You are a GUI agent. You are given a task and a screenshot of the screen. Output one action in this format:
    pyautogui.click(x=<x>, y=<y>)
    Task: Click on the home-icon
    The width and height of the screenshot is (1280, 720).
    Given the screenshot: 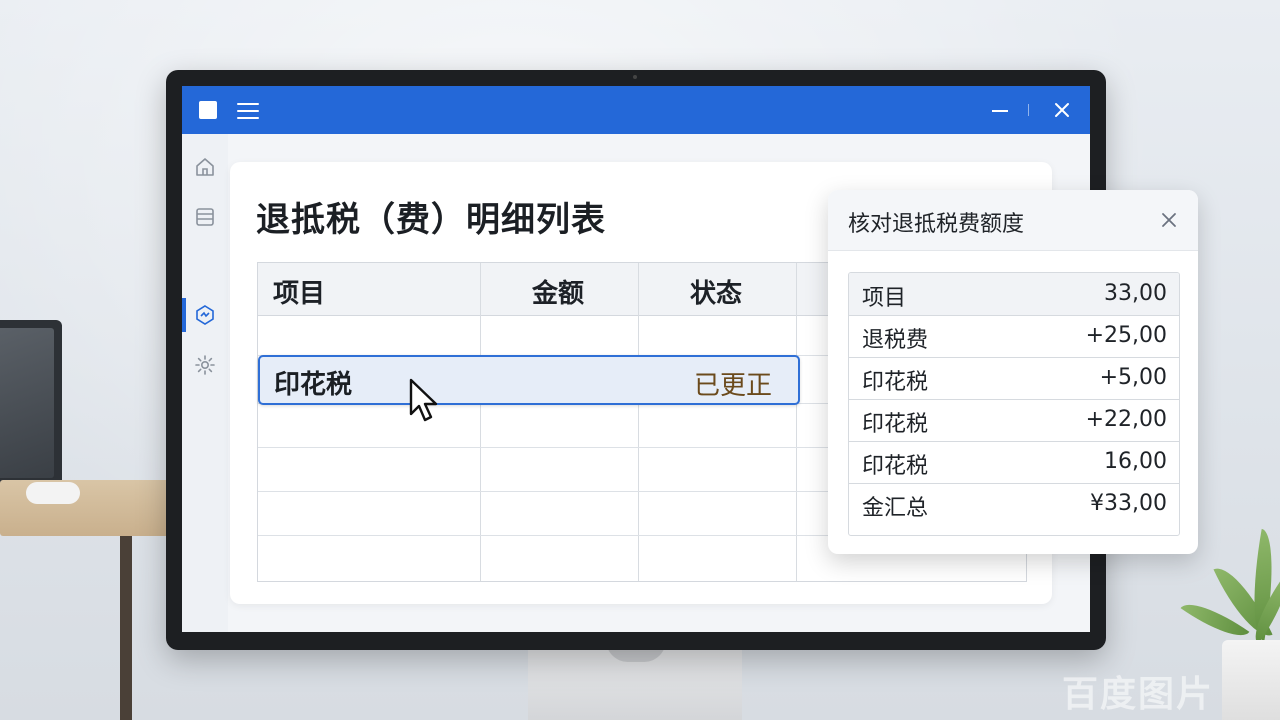 What is the action you would take?
    pyautogui.click(x=205, y=167)
    